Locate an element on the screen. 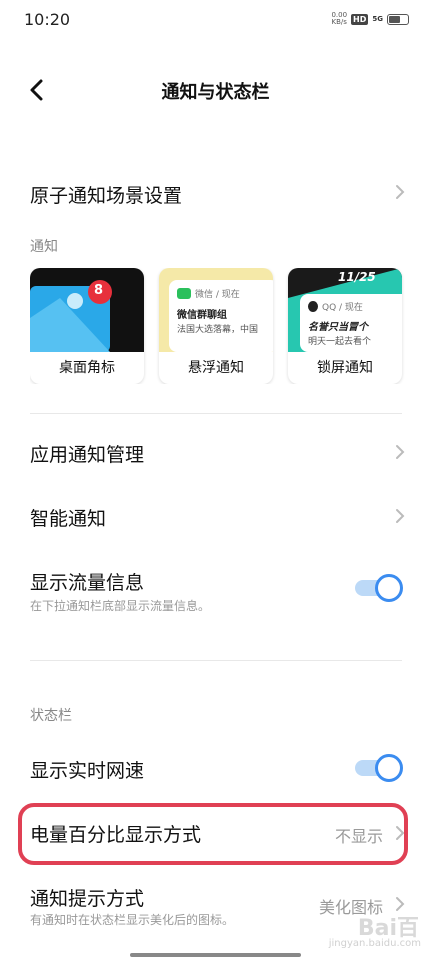 The width and height of the screenshot is (431, 960). section-statusbar: 状态栏 is located at coordinates (51, 716).